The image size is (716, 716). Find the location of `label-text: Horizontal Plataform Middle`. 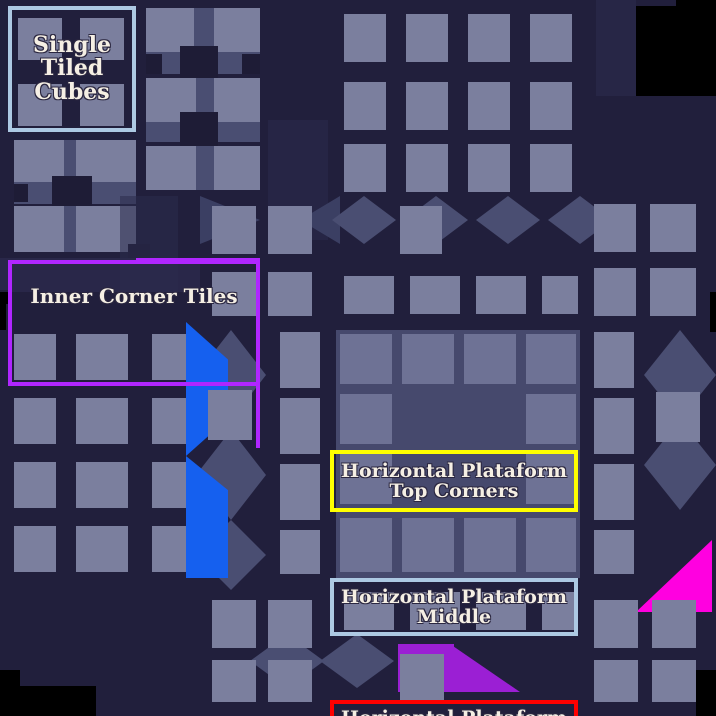

label-text: Horizontal Plataform Middle is located at coordinates (454, 606).